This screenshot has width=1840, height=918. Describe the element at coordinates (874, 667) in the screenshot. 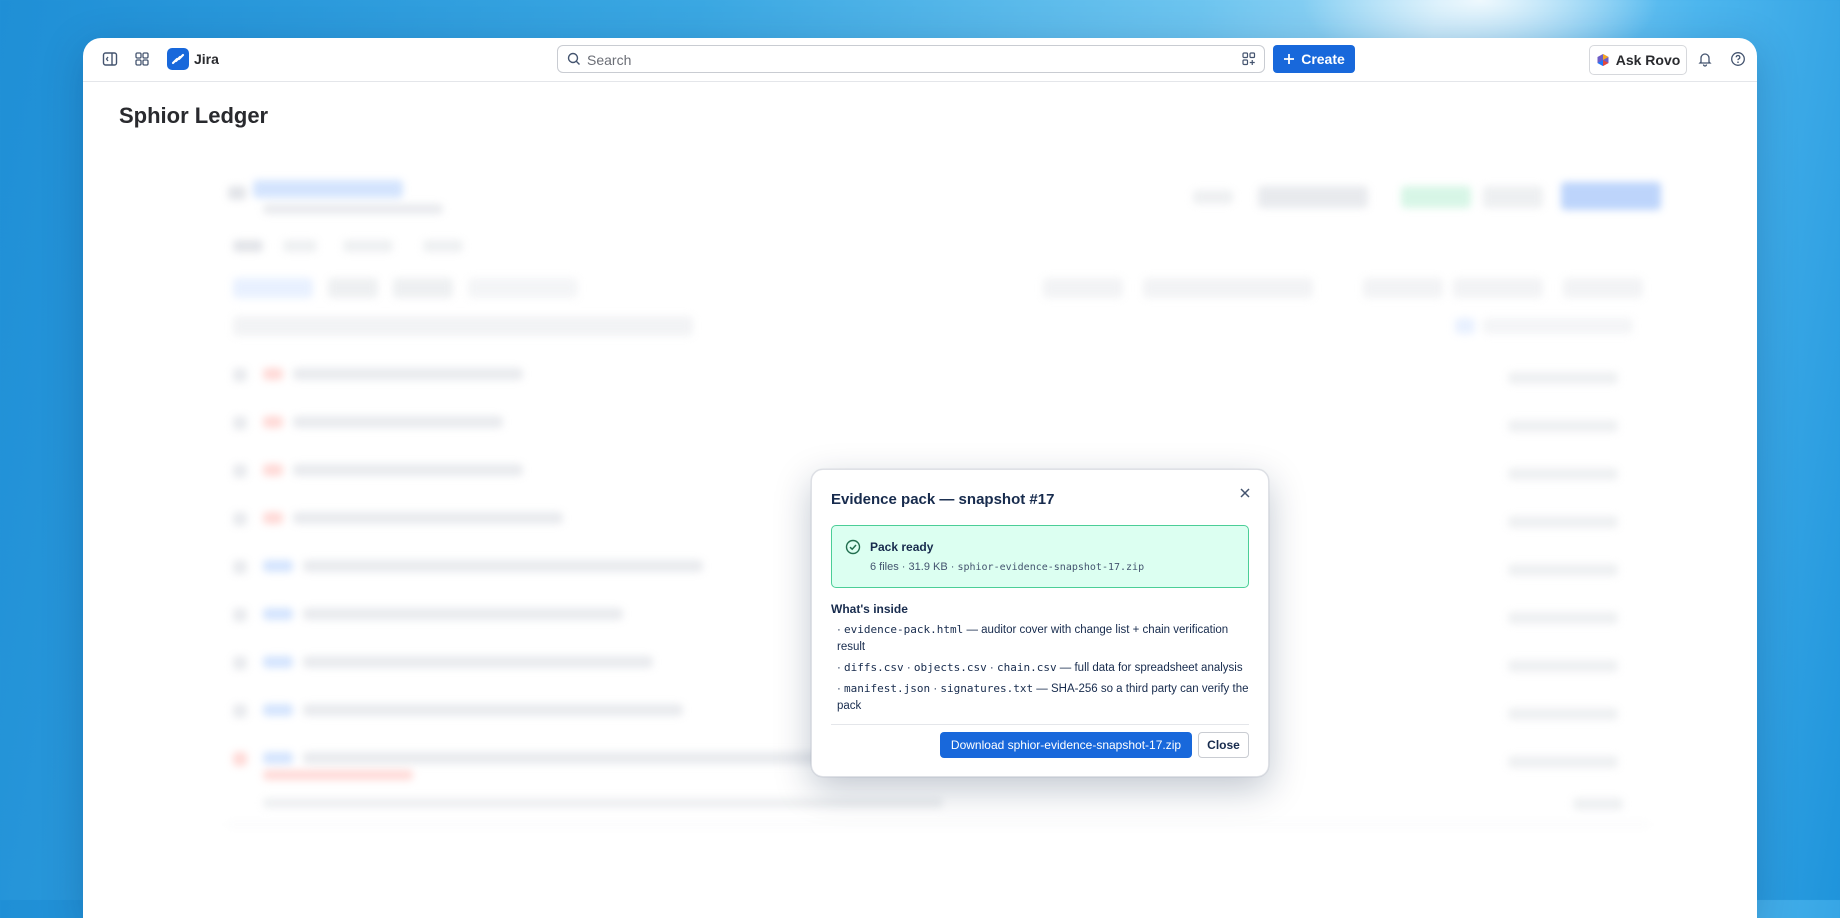

I see `file-code: diffs.csv` at that location.